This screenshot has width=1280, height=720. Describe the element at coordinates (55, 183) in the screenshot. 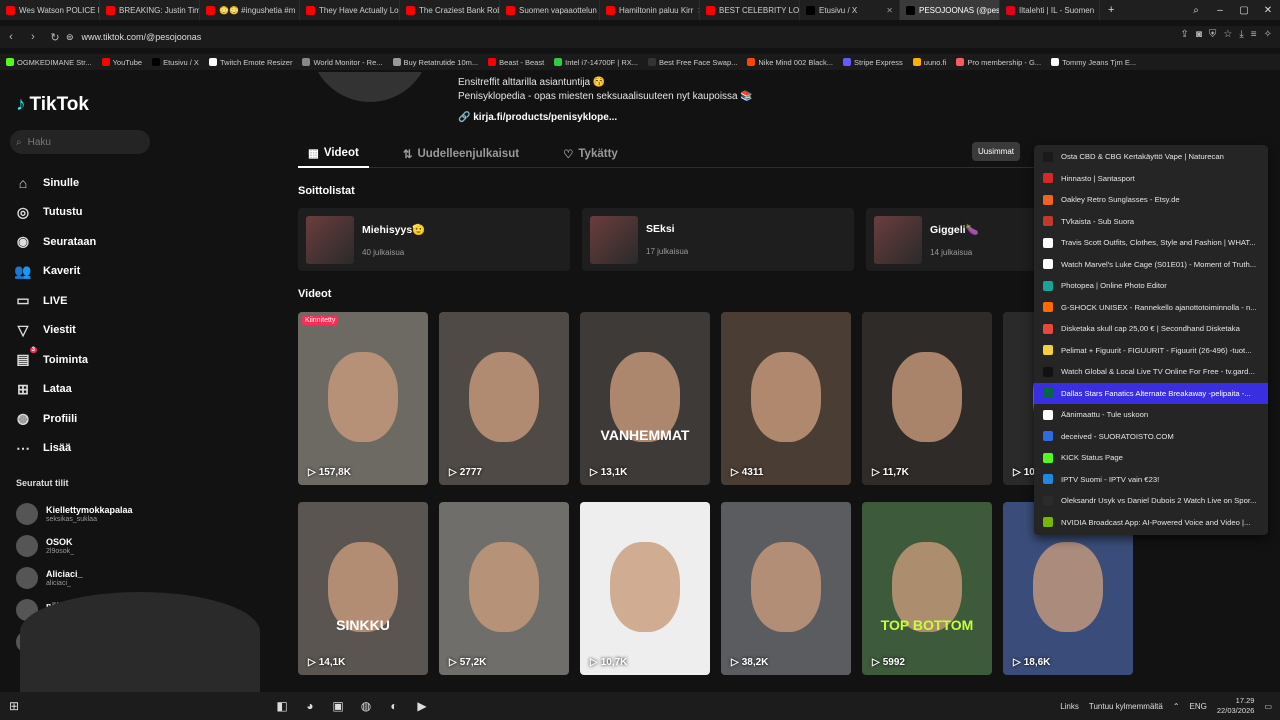

I see `sidebar-item-sinulle: ⌂ Sinulle` at that location.